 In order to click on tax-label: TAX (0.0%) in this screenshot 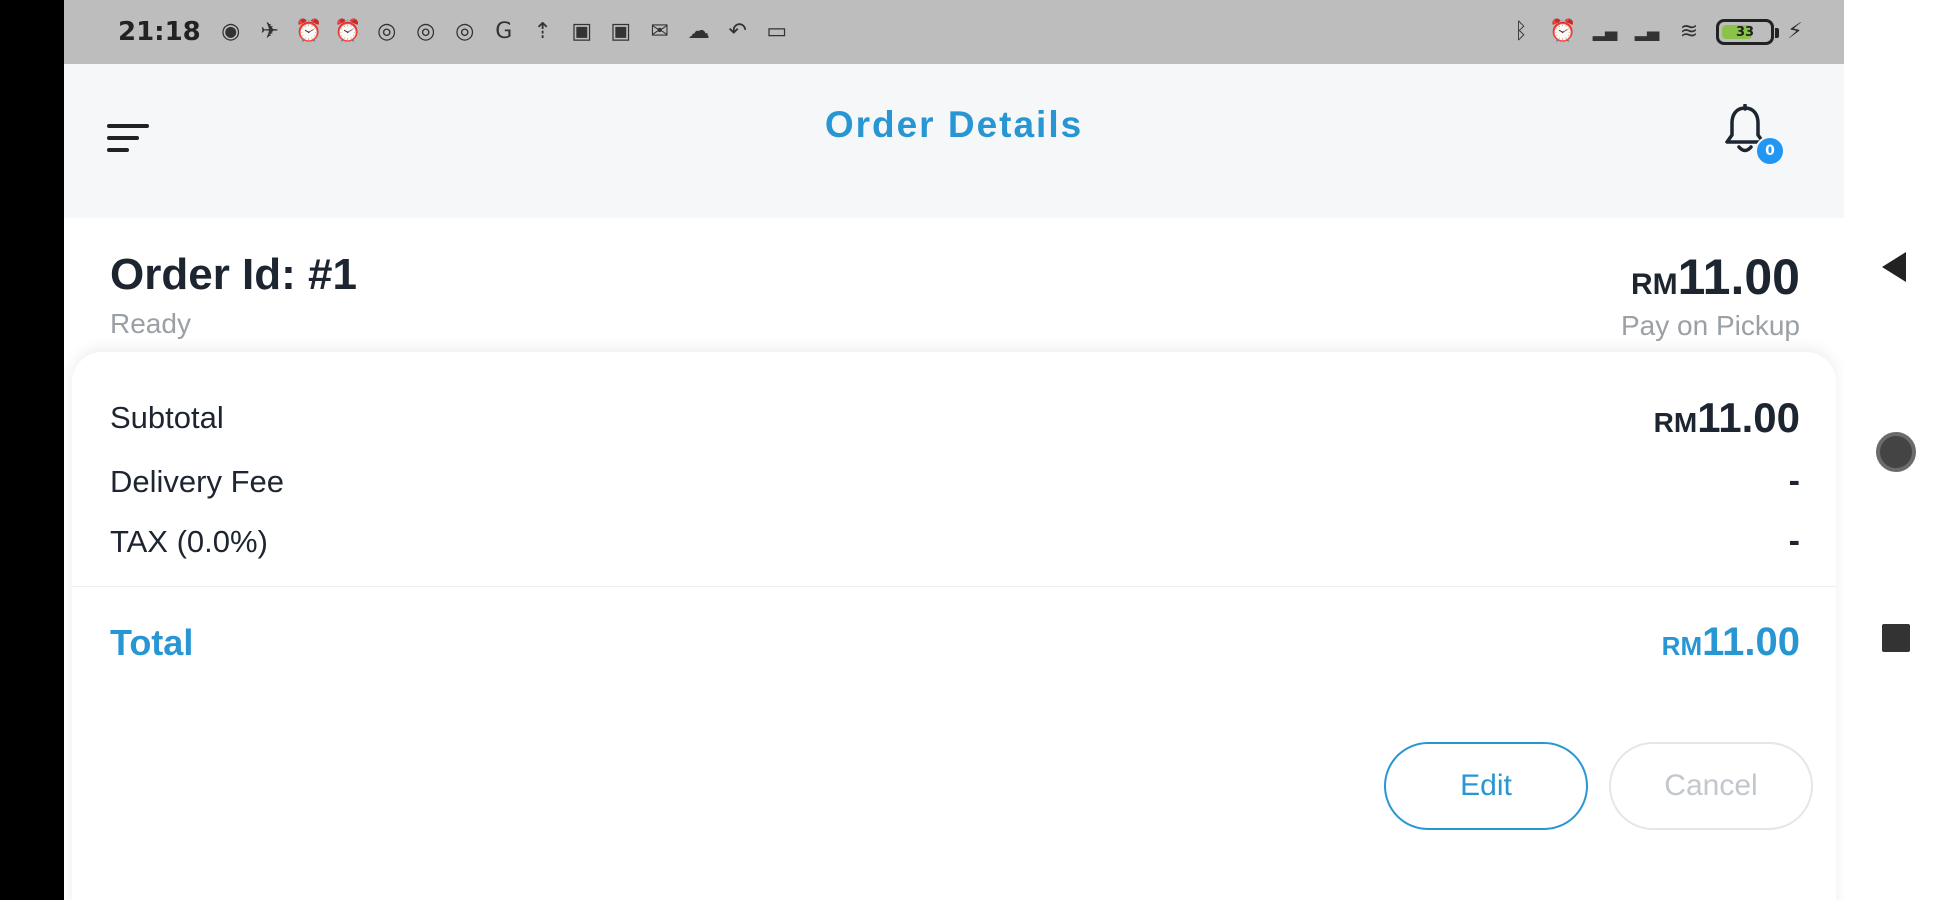, I will do `click(189, 541)`.